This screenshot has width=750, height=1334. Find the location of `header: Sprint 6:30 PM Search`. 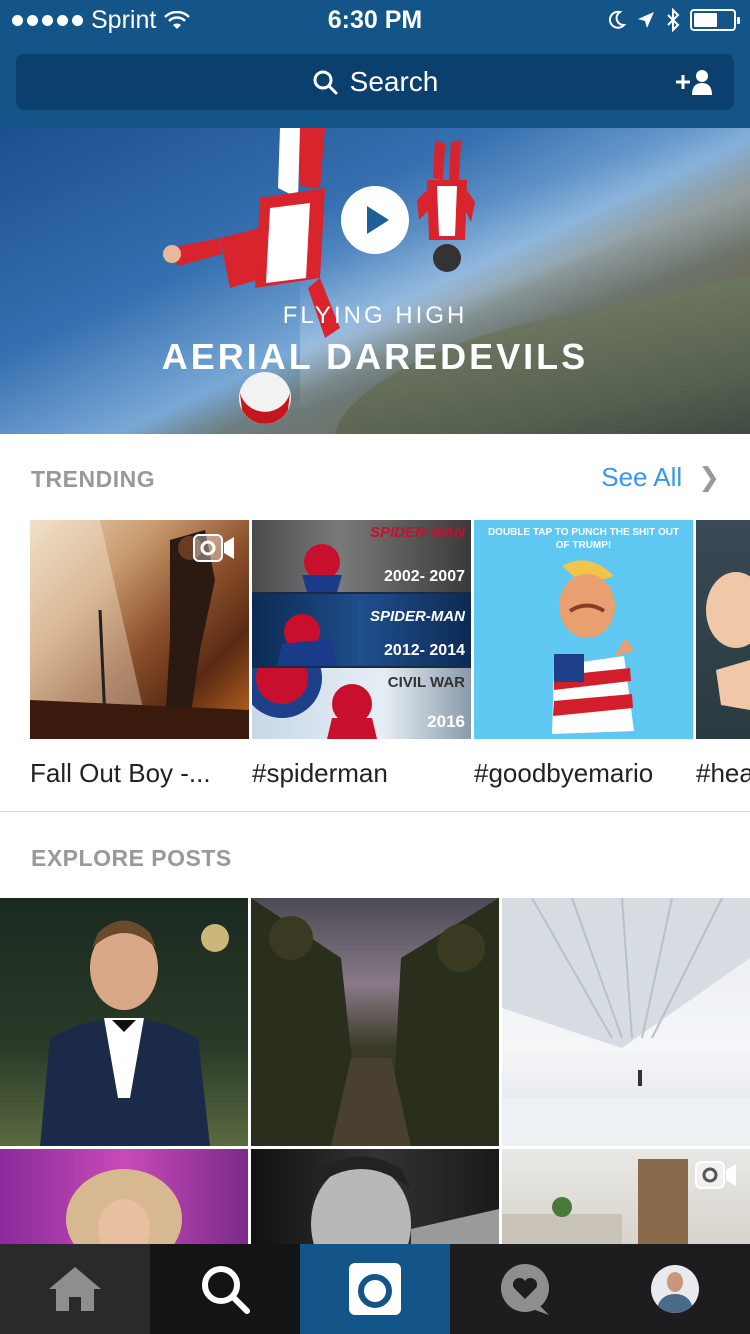

header: Sprint 6:30 PM Search is located at coordinates (375, 64).